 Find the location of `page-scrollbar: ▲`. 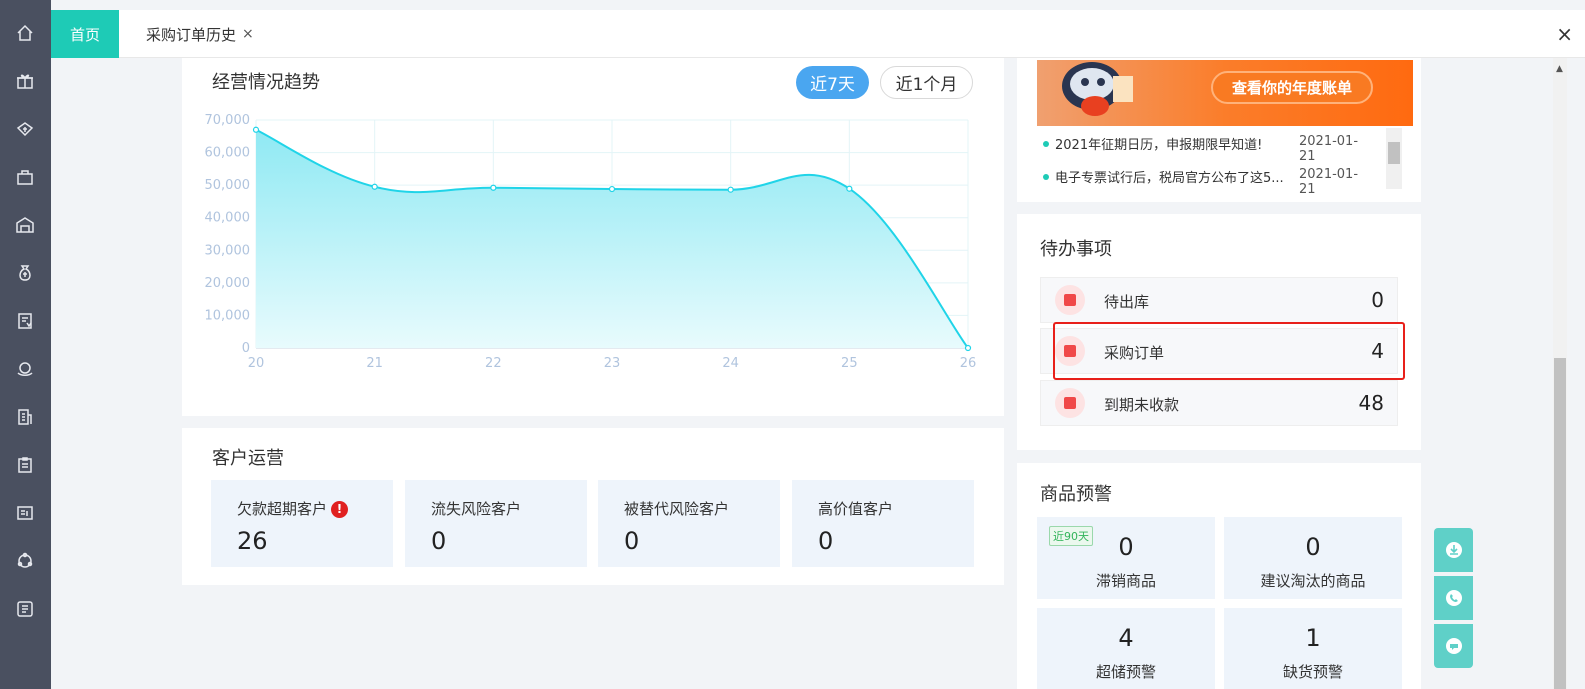

page-scrollbar: ▲ is located at coordinates (1560, 373).